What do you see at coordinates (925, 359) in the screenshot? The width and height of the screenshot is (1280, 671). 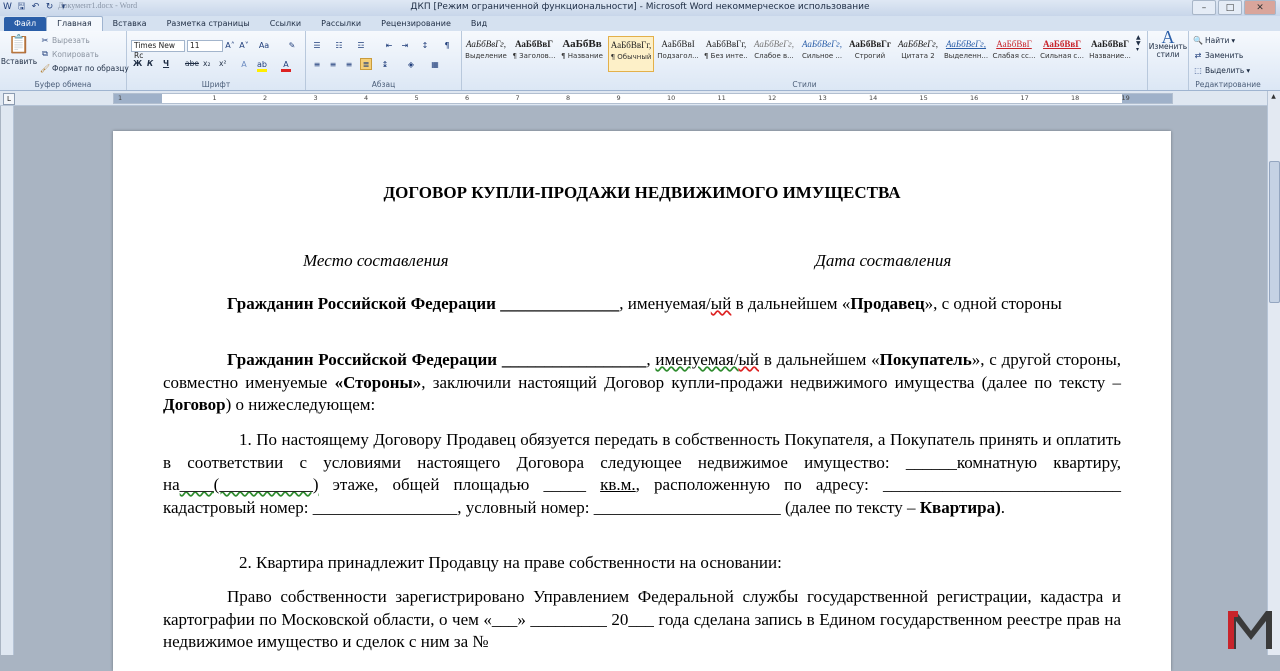 I see `buyer-role: Покупатель` at bounding box center [925, 359].